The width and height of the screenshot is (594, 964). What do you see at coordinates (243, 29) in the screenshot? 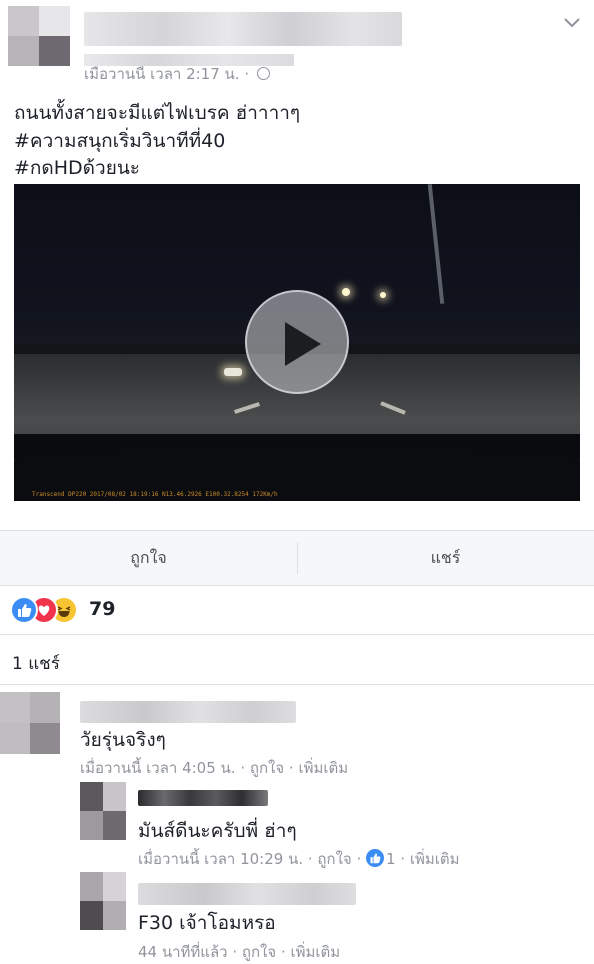
I see `post-author-name-redacted` at bounding box center [243, 29].